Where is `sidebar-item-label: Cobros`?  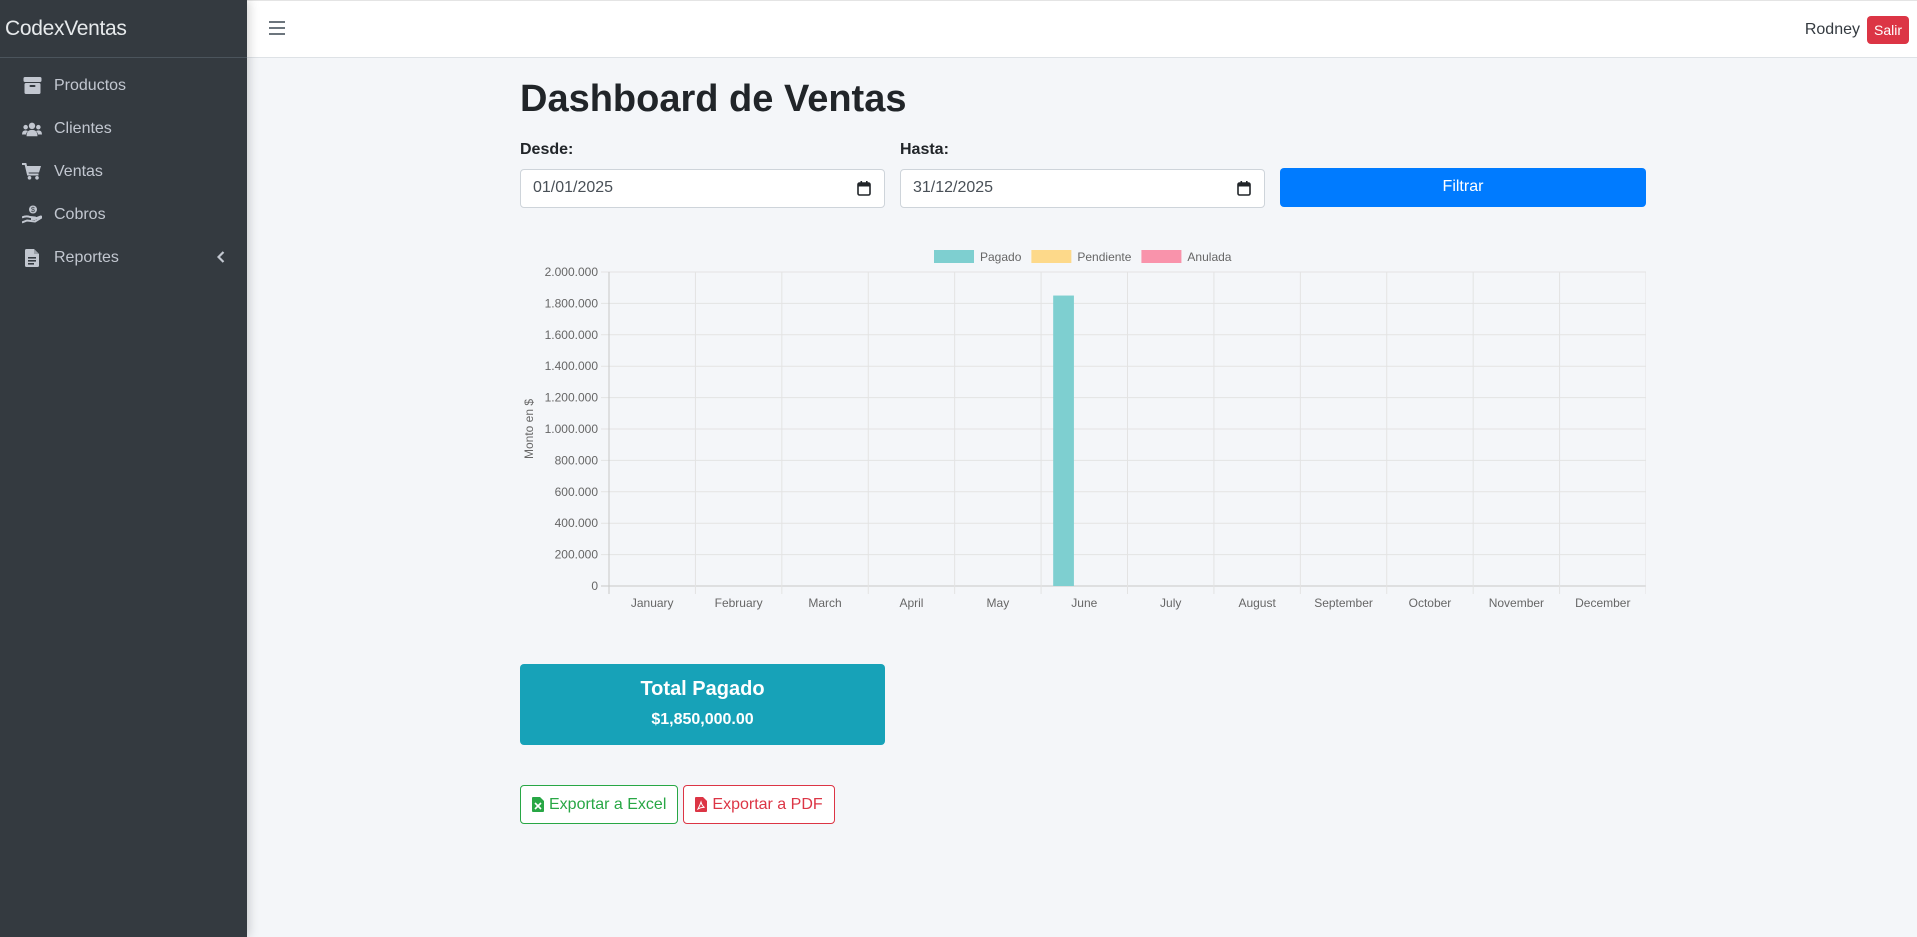 sidebar-item-label: Cobros is located at coordinates (80, 214).